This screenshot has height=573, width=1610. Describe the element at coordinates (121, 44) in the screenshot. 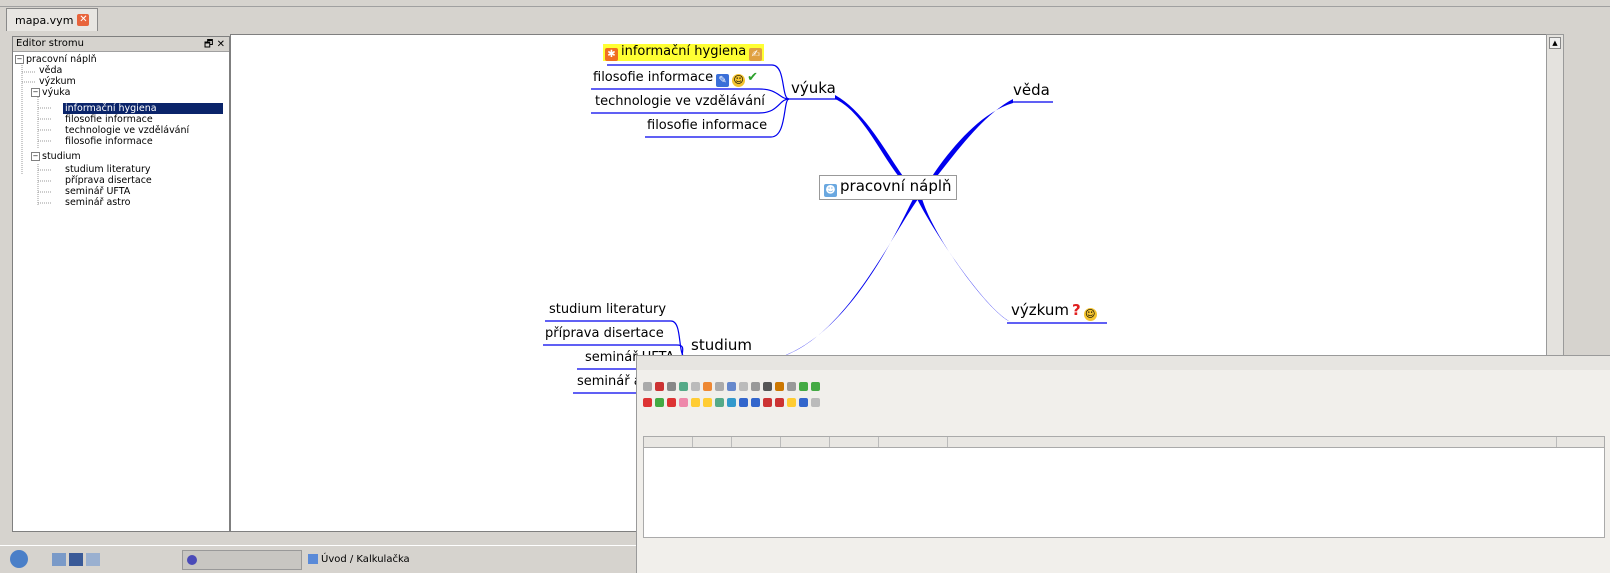

I see `tree-panel-header: Editor stromu 🗗 ✕` at that location.